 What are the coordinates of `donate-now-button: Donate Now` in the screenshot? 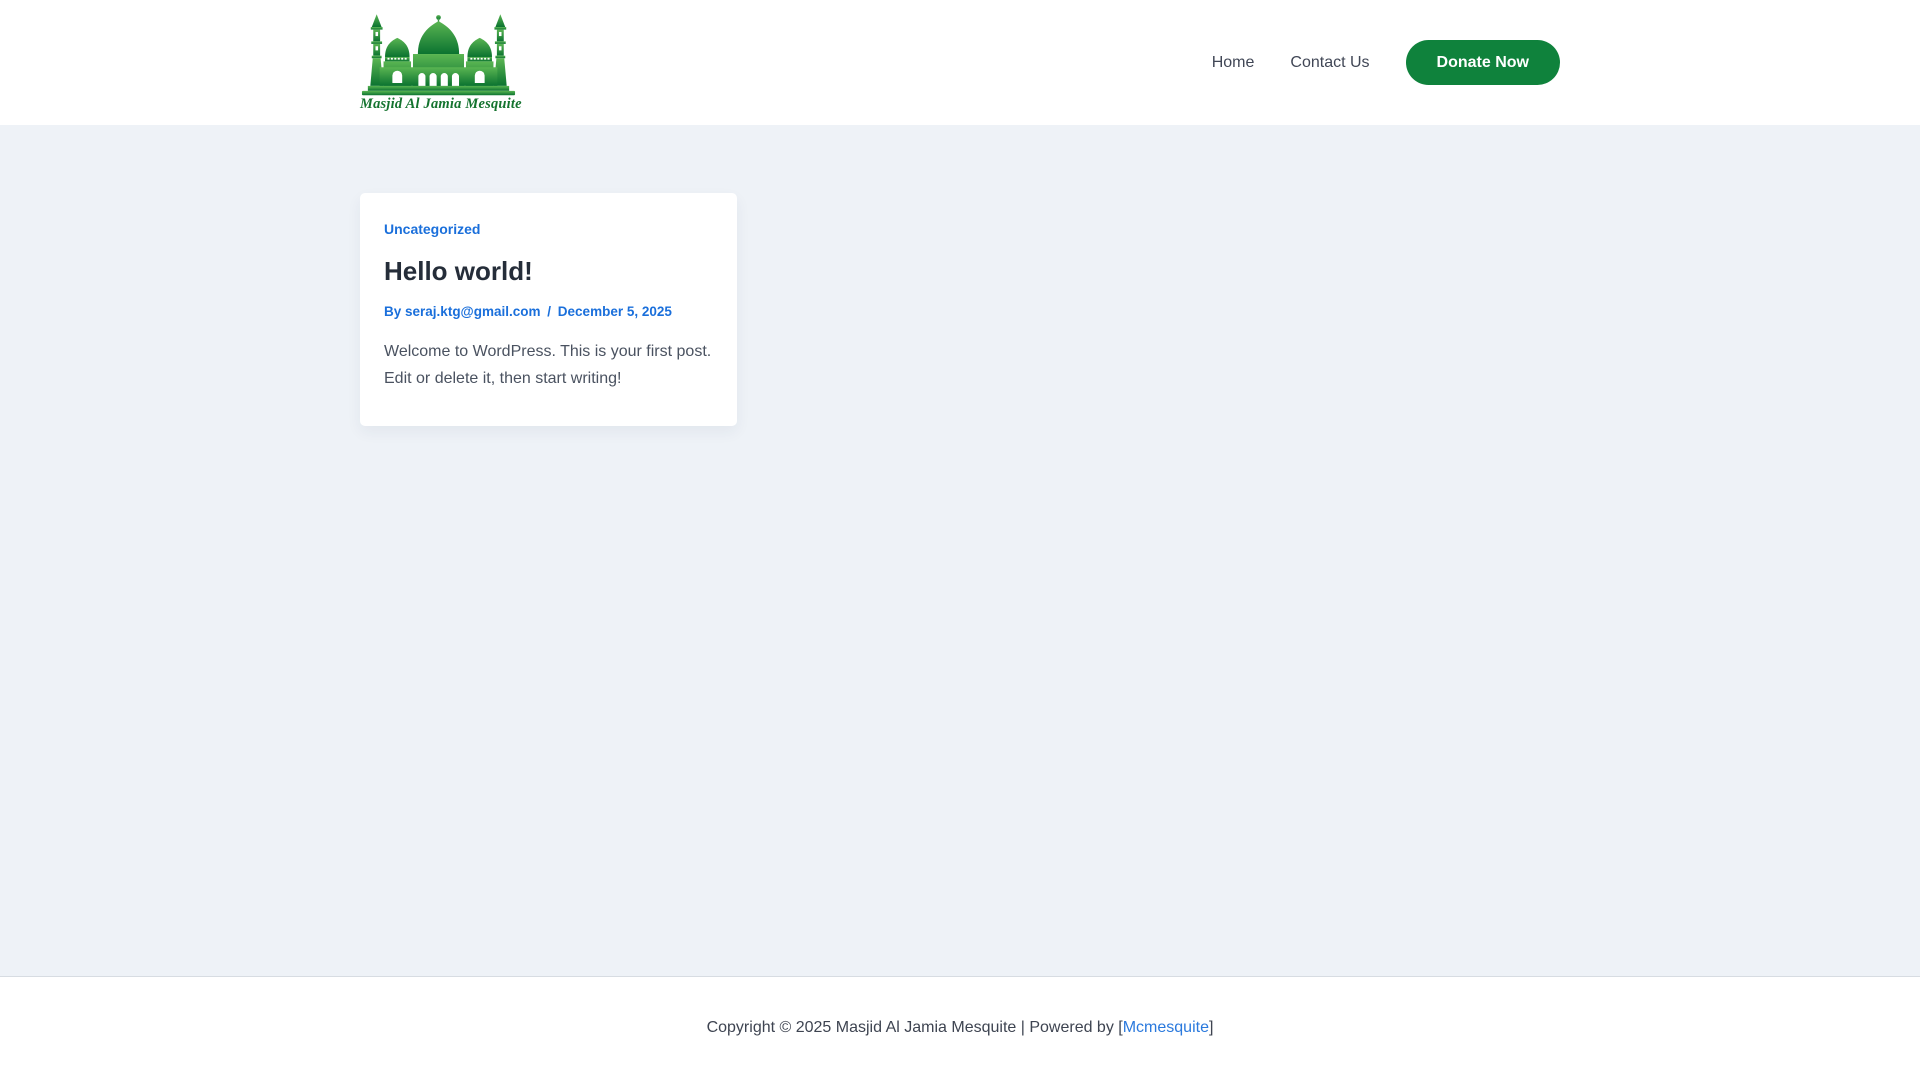 It's located at (1482, 62).